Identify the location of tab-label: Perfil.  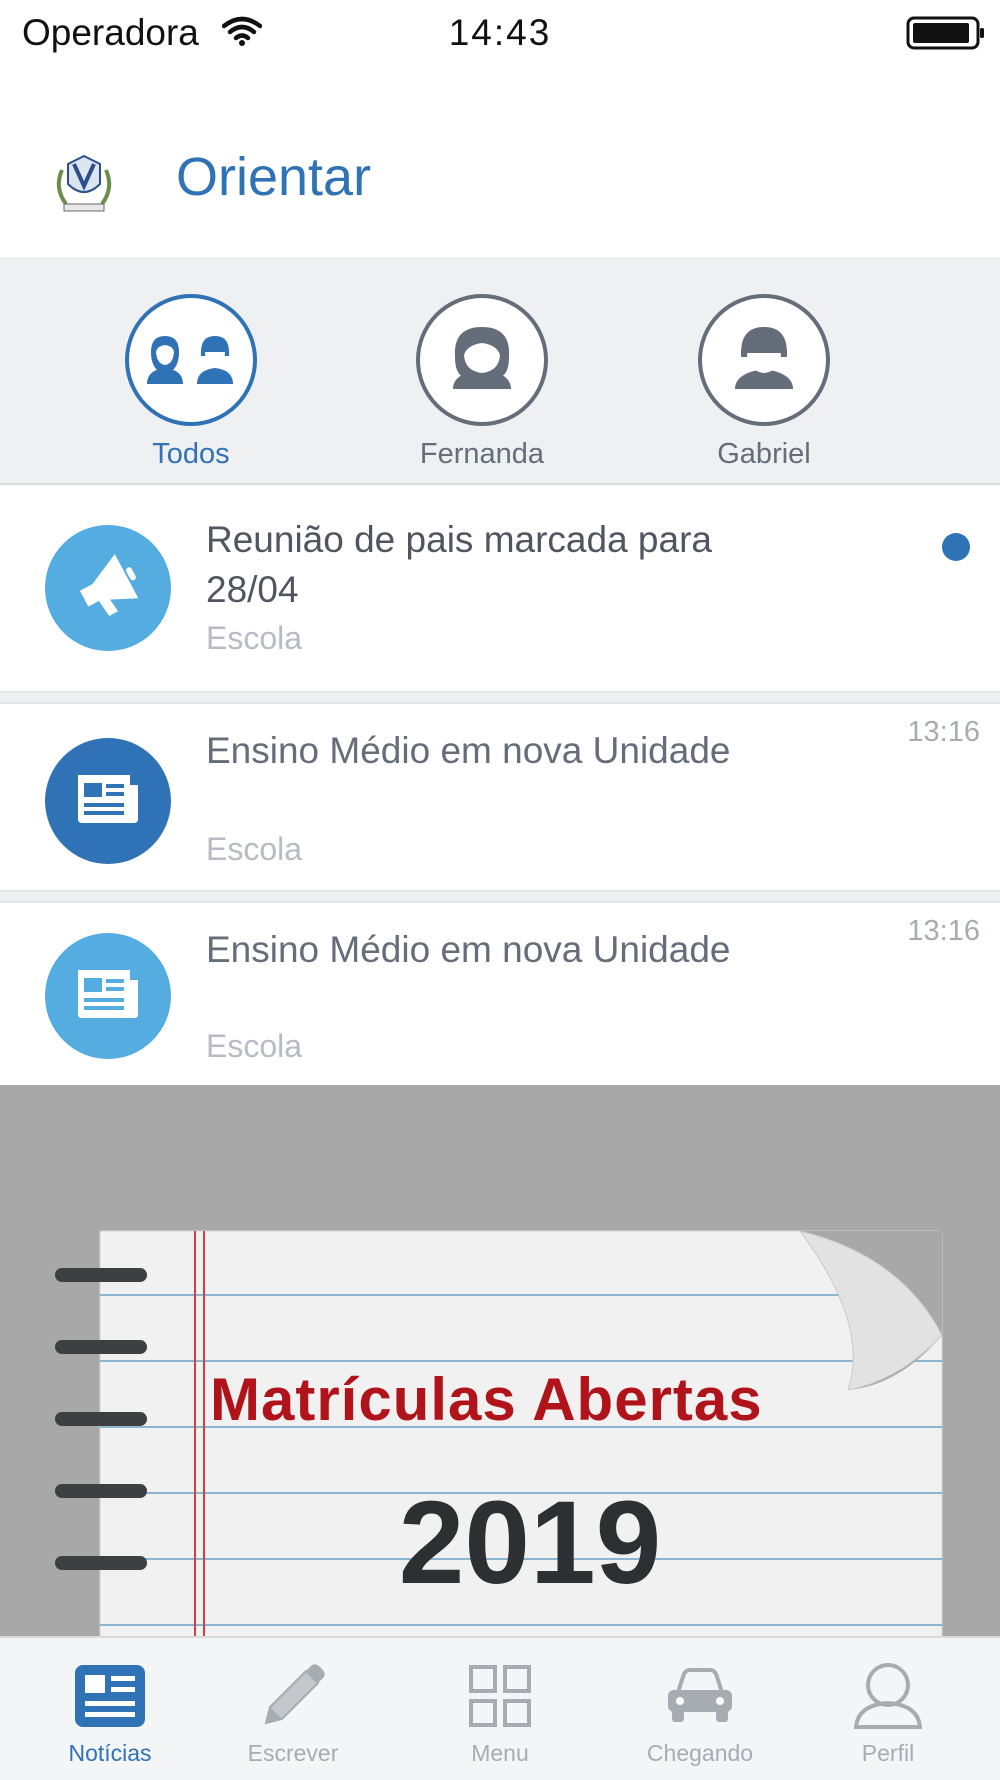
(888, 1753).